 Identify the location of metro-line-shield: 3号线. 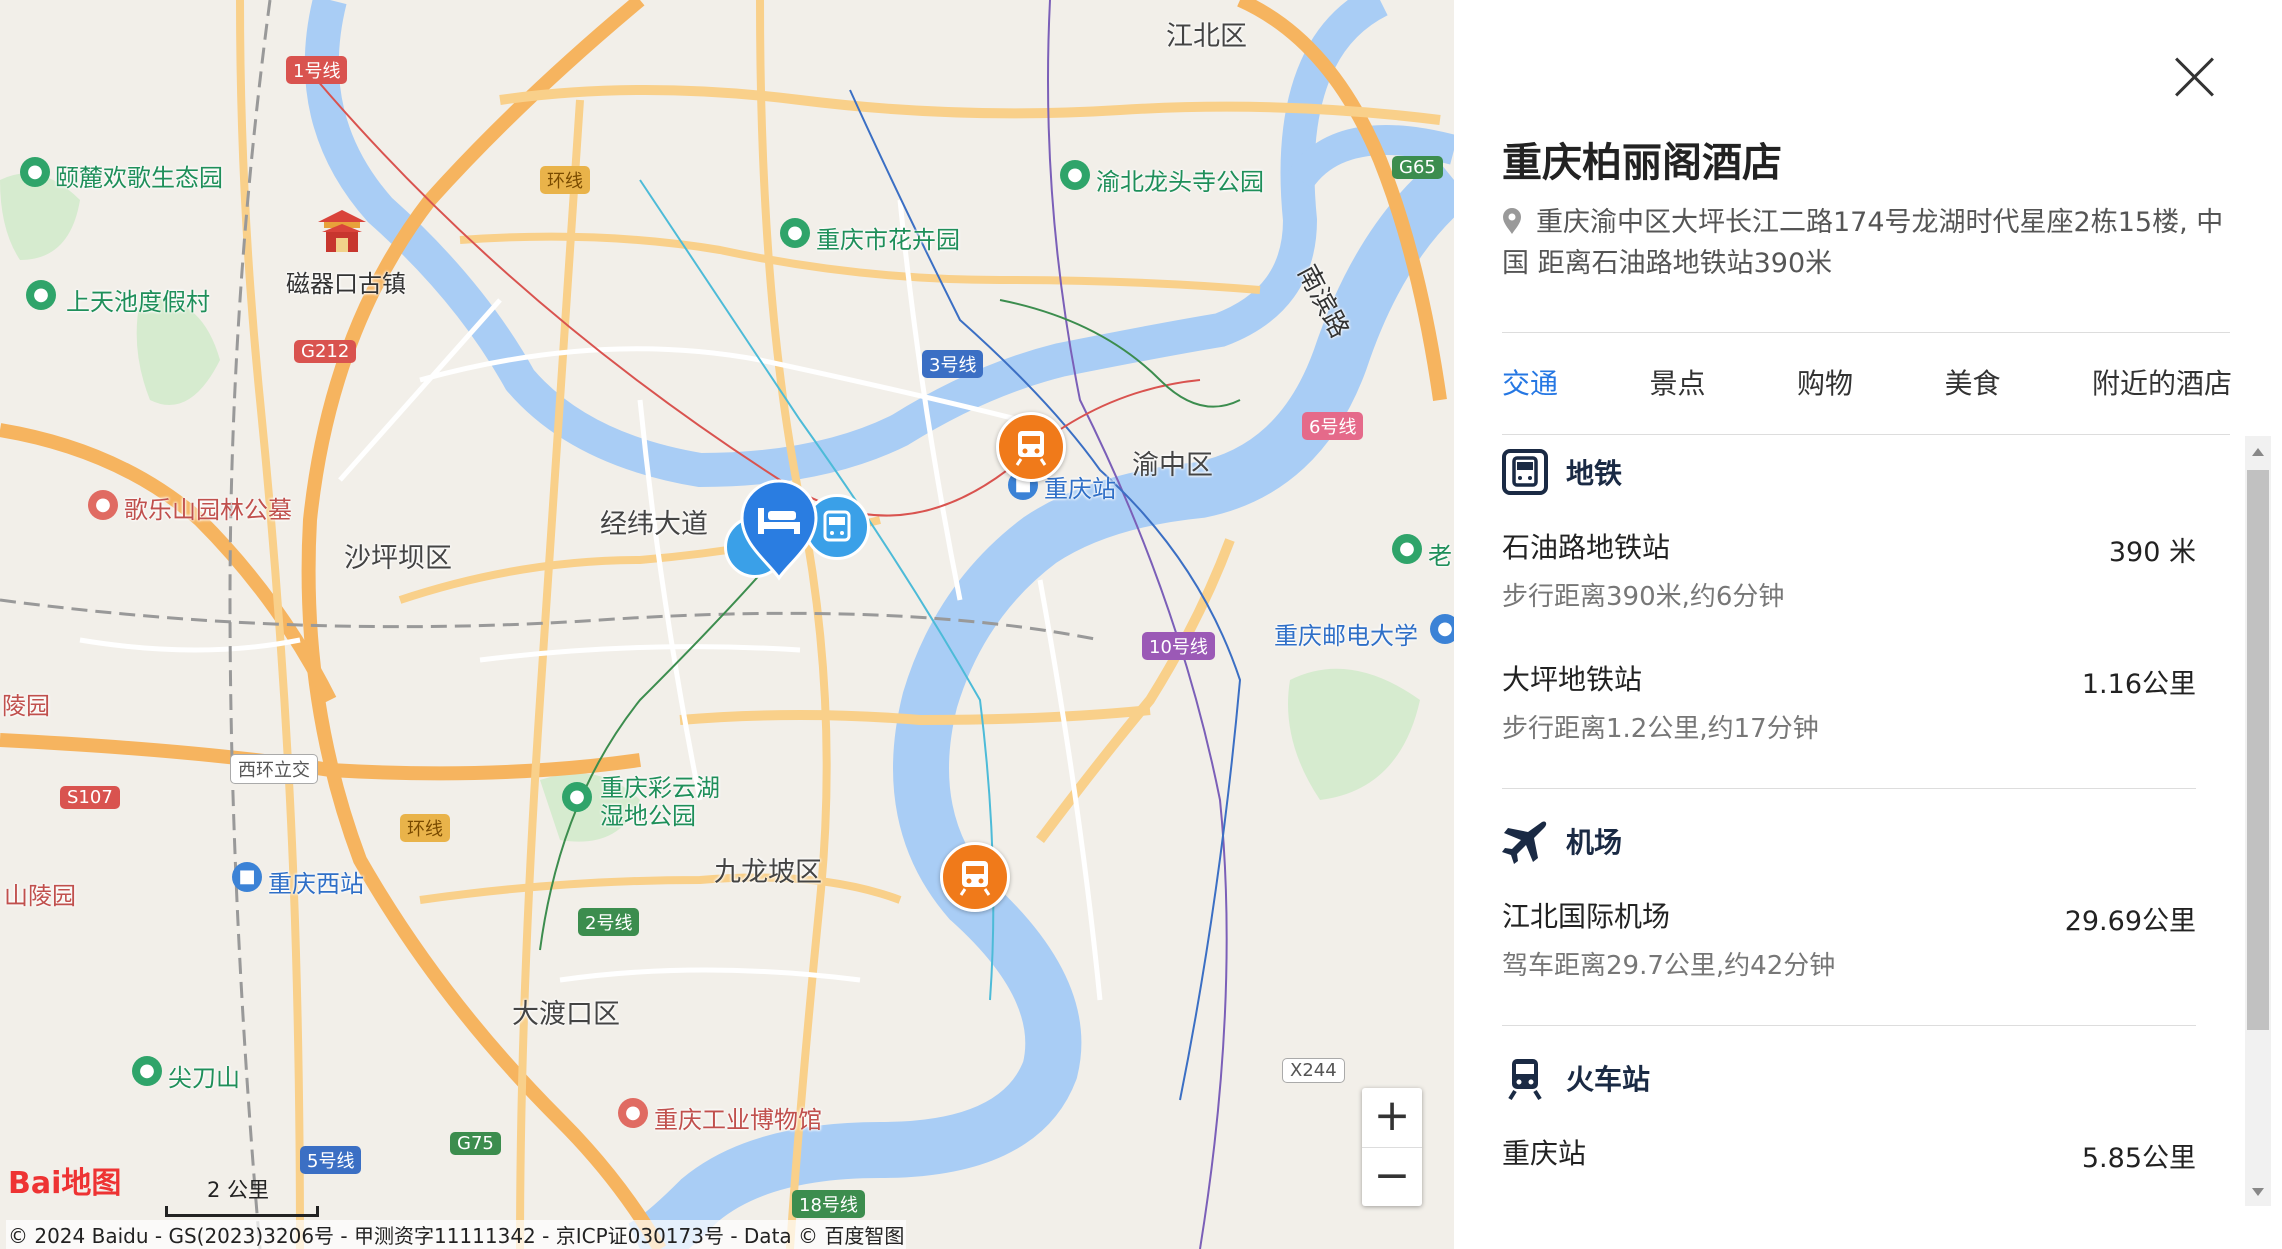
(953, 364).